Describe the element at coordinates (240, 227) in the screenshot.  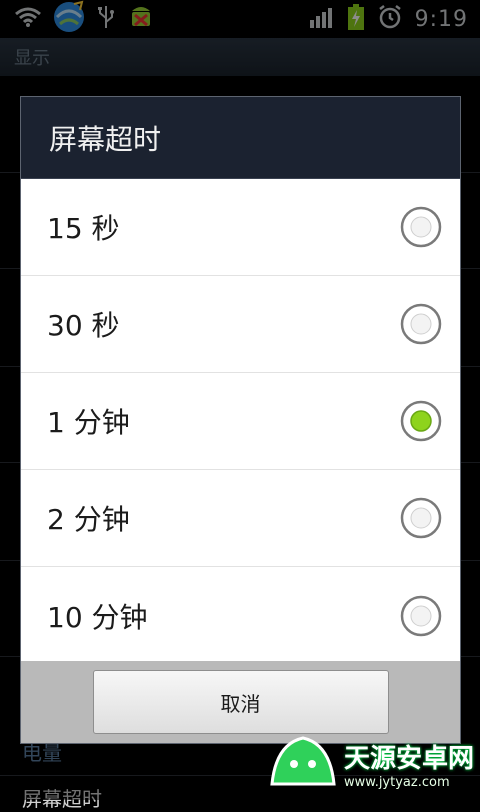
I see `option-15-seconds: 15 秒` at that location.